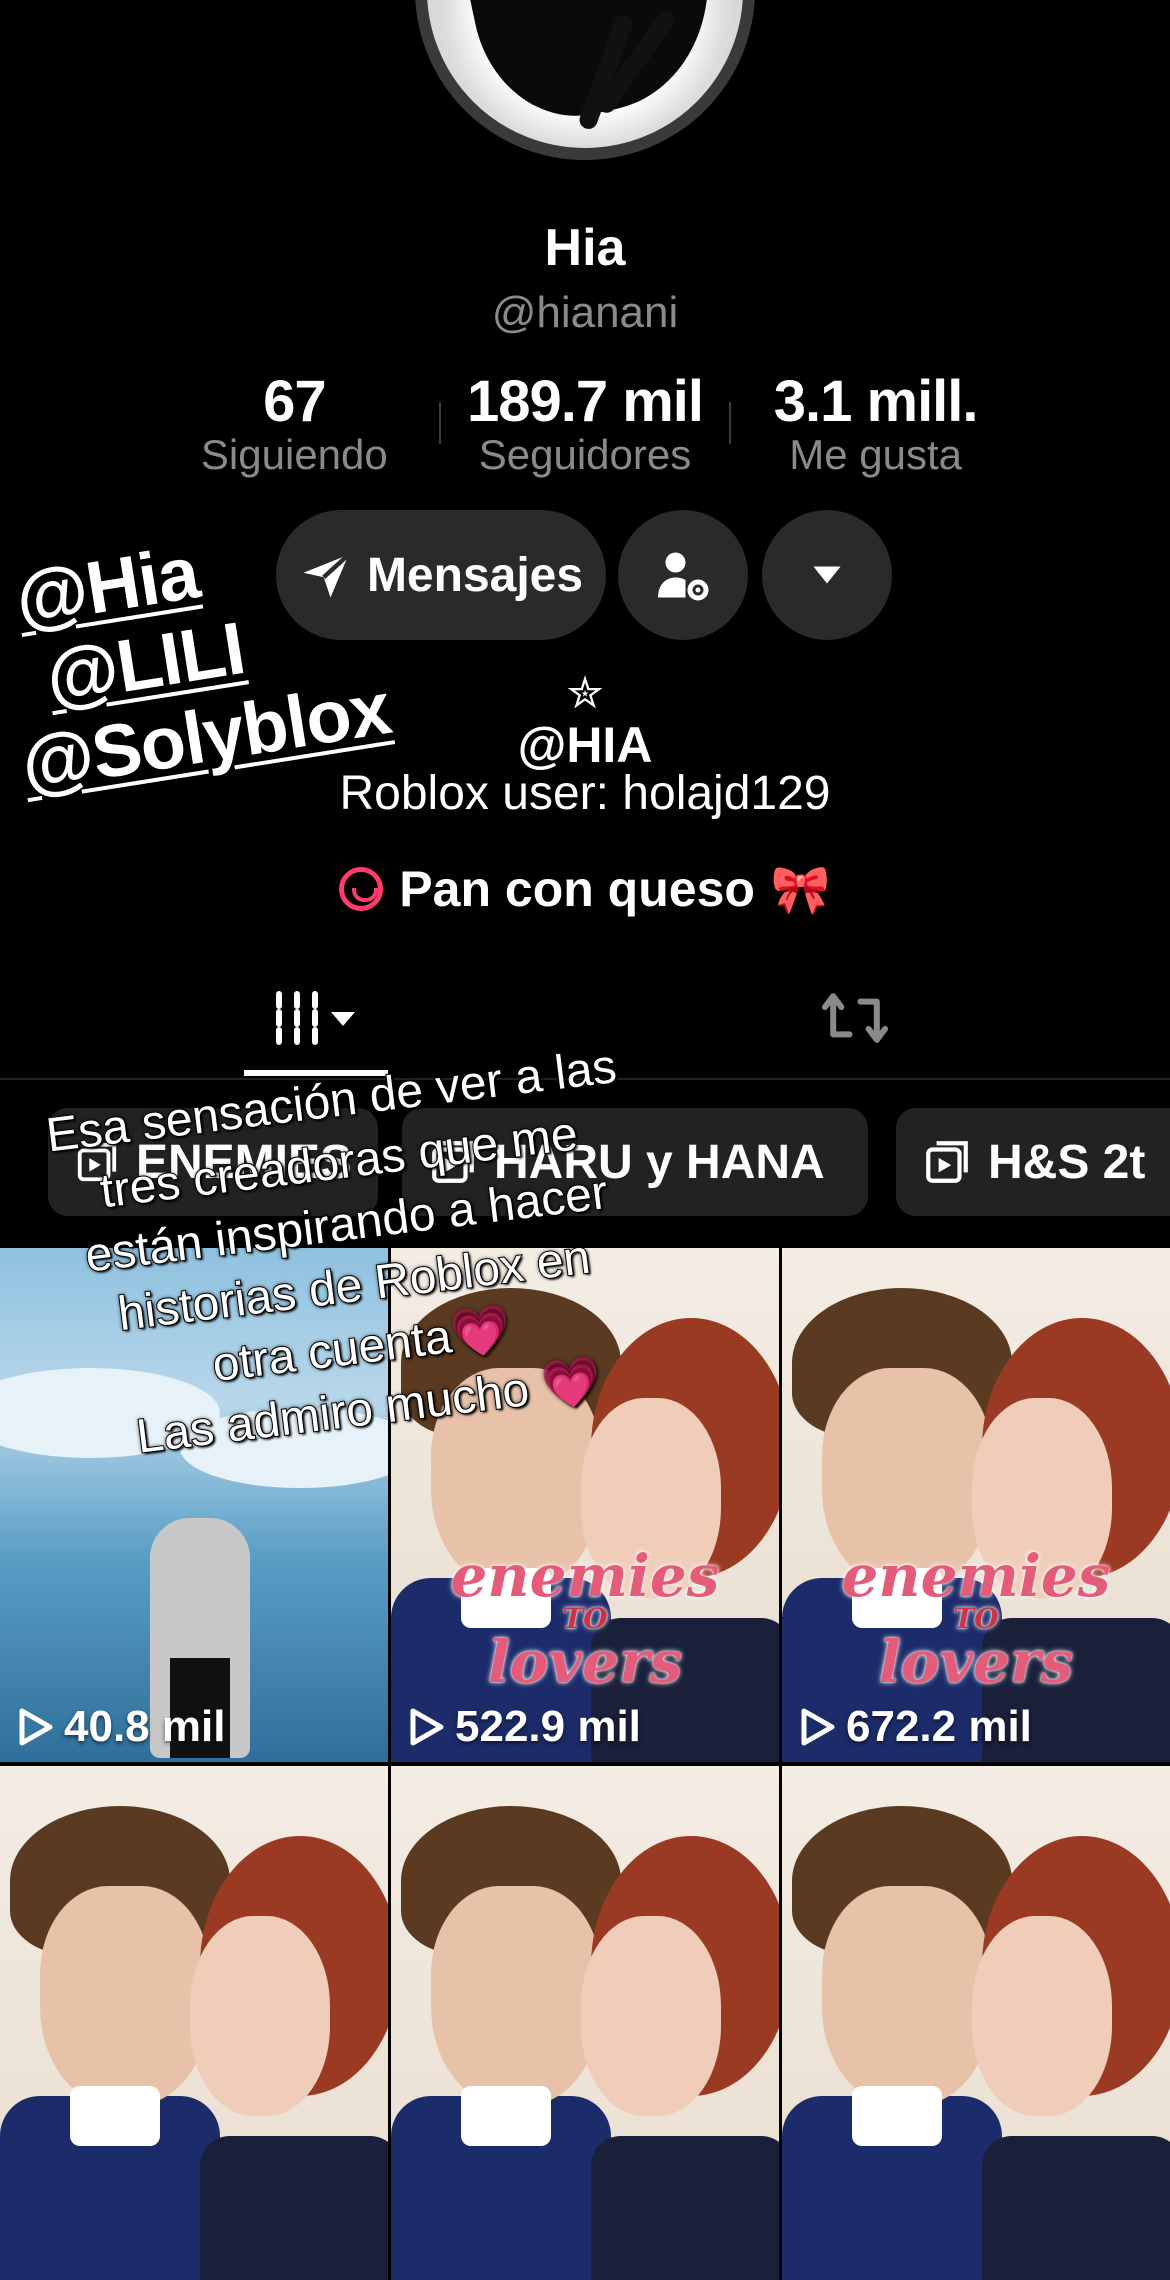 Image resolution: width=1170 pixels, height=2280 pixels. I want to click on bio-link-text: Pan con queso, so click(577, 889).